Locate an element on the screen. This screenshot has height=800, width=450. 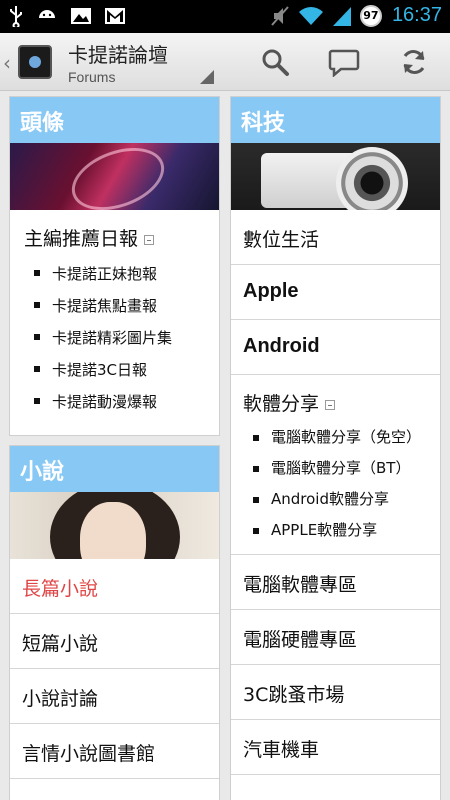
list-item: 卡提諾焦點畫報 is located at coordinates (126, 305).